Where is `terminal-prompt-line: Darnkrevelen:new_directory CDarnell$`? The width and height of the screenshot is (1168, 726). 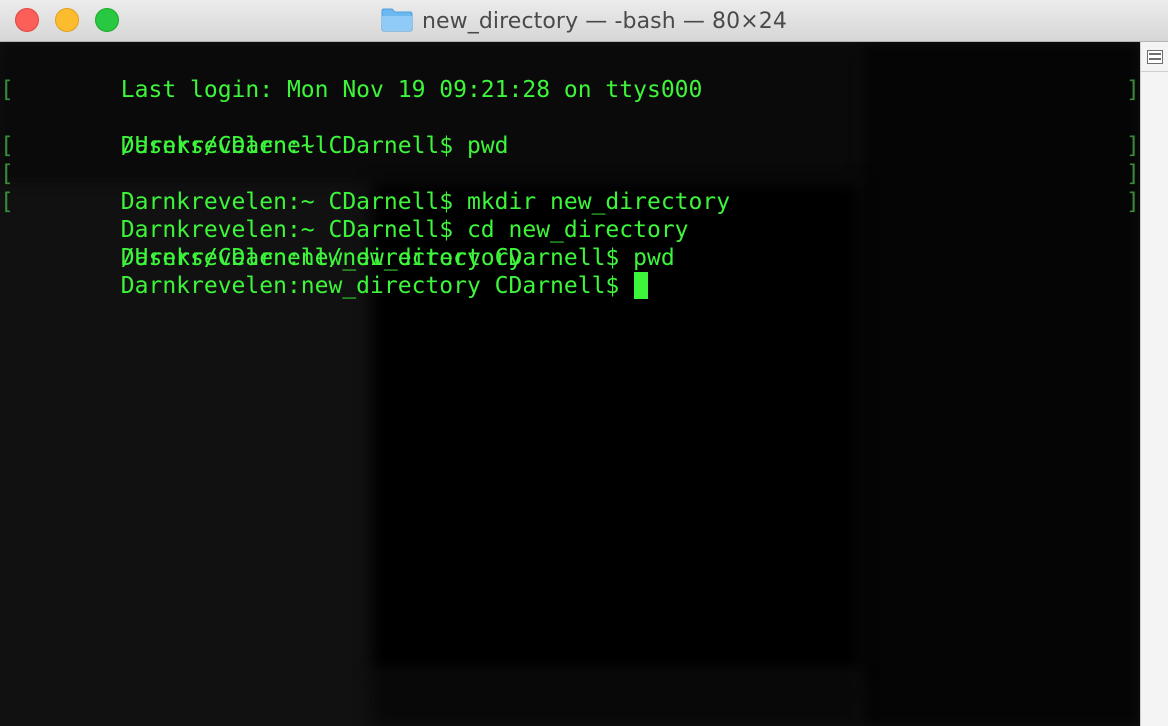
terminal-prompt-line: Darnkrevelen:new_directory CDarnell$ is located at coordinates (570, 271).